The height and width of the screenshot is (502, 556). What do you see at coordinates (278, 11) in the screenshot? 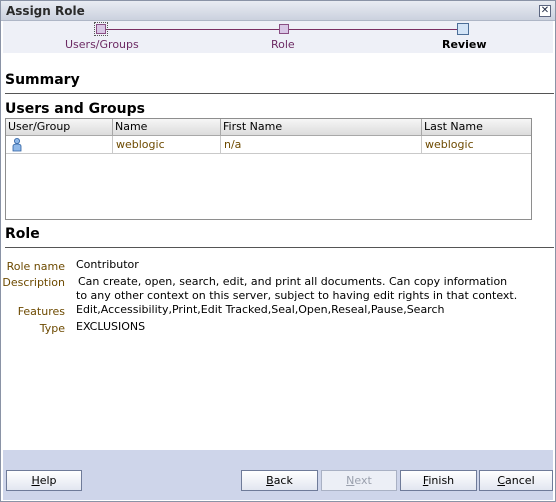
I see `title-bar: Assign Role ✕` at bounding box center [278, 11].